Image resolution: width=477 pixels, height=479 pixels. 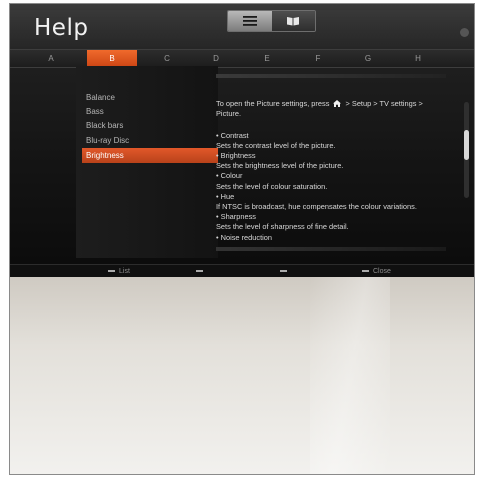 What do you see at coordinates (119, 271) in the screenshot?
I see `list-button: List` at bounding box center [119, 271].